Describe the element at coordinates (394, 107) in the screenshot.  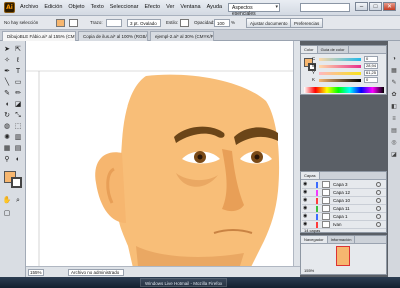
I see `graphic-styles-panel-icon: ◧` at that location.